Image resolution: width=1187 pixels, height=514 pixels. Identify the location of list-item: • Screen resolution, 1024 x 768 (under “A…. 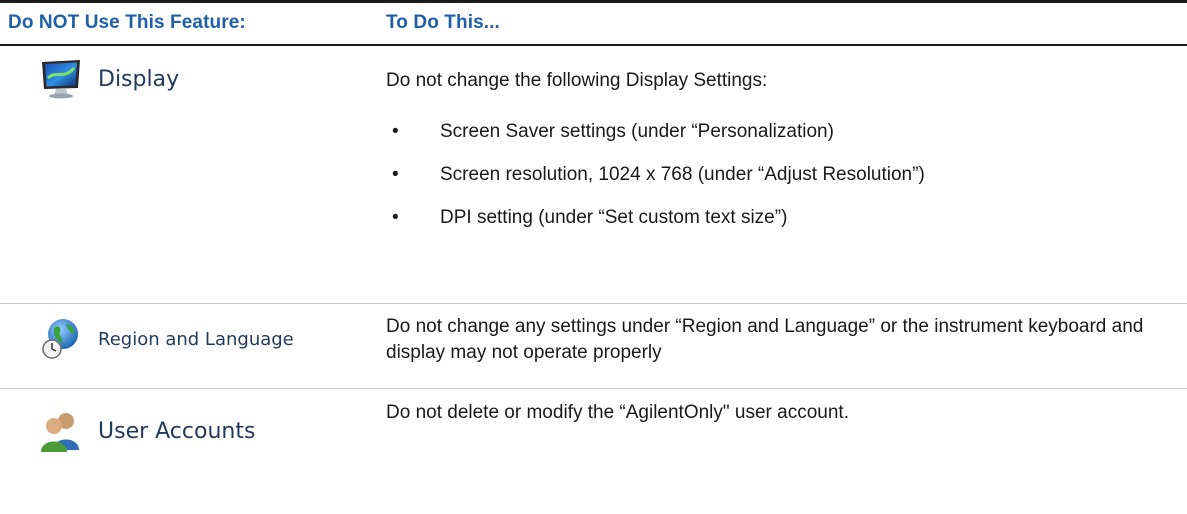
(655, 183).